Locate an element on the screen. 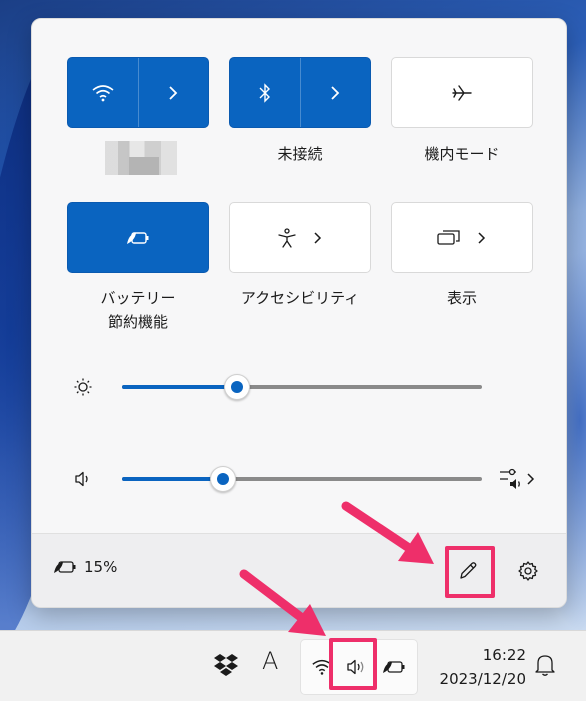 Image resolution: width=586 pixels, height=701 pixels. volume-slider-thumb is located at coordinates (223, 479).